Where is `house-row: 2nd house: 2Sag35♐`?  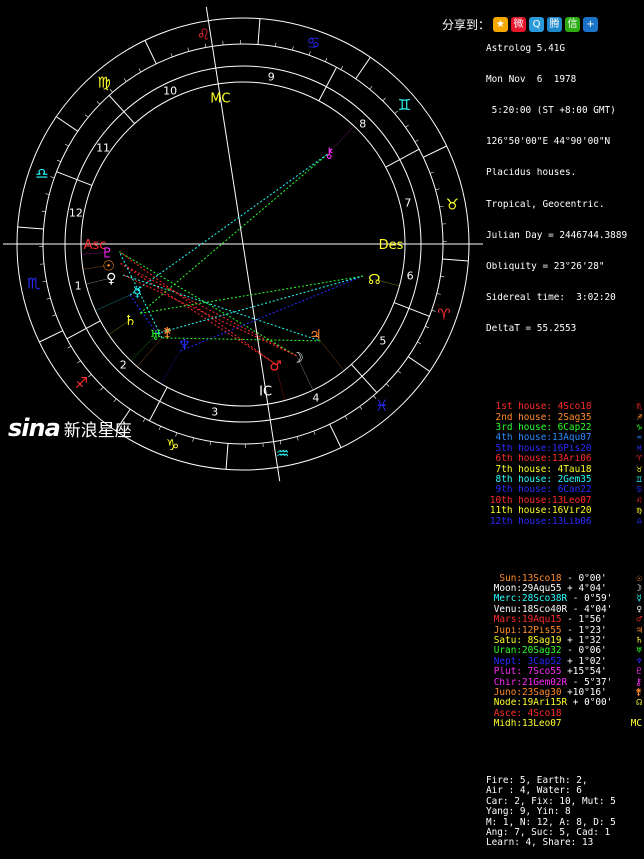 house-row: 2nd house: 2Sag35♐ is located at coordinates (565, 418).